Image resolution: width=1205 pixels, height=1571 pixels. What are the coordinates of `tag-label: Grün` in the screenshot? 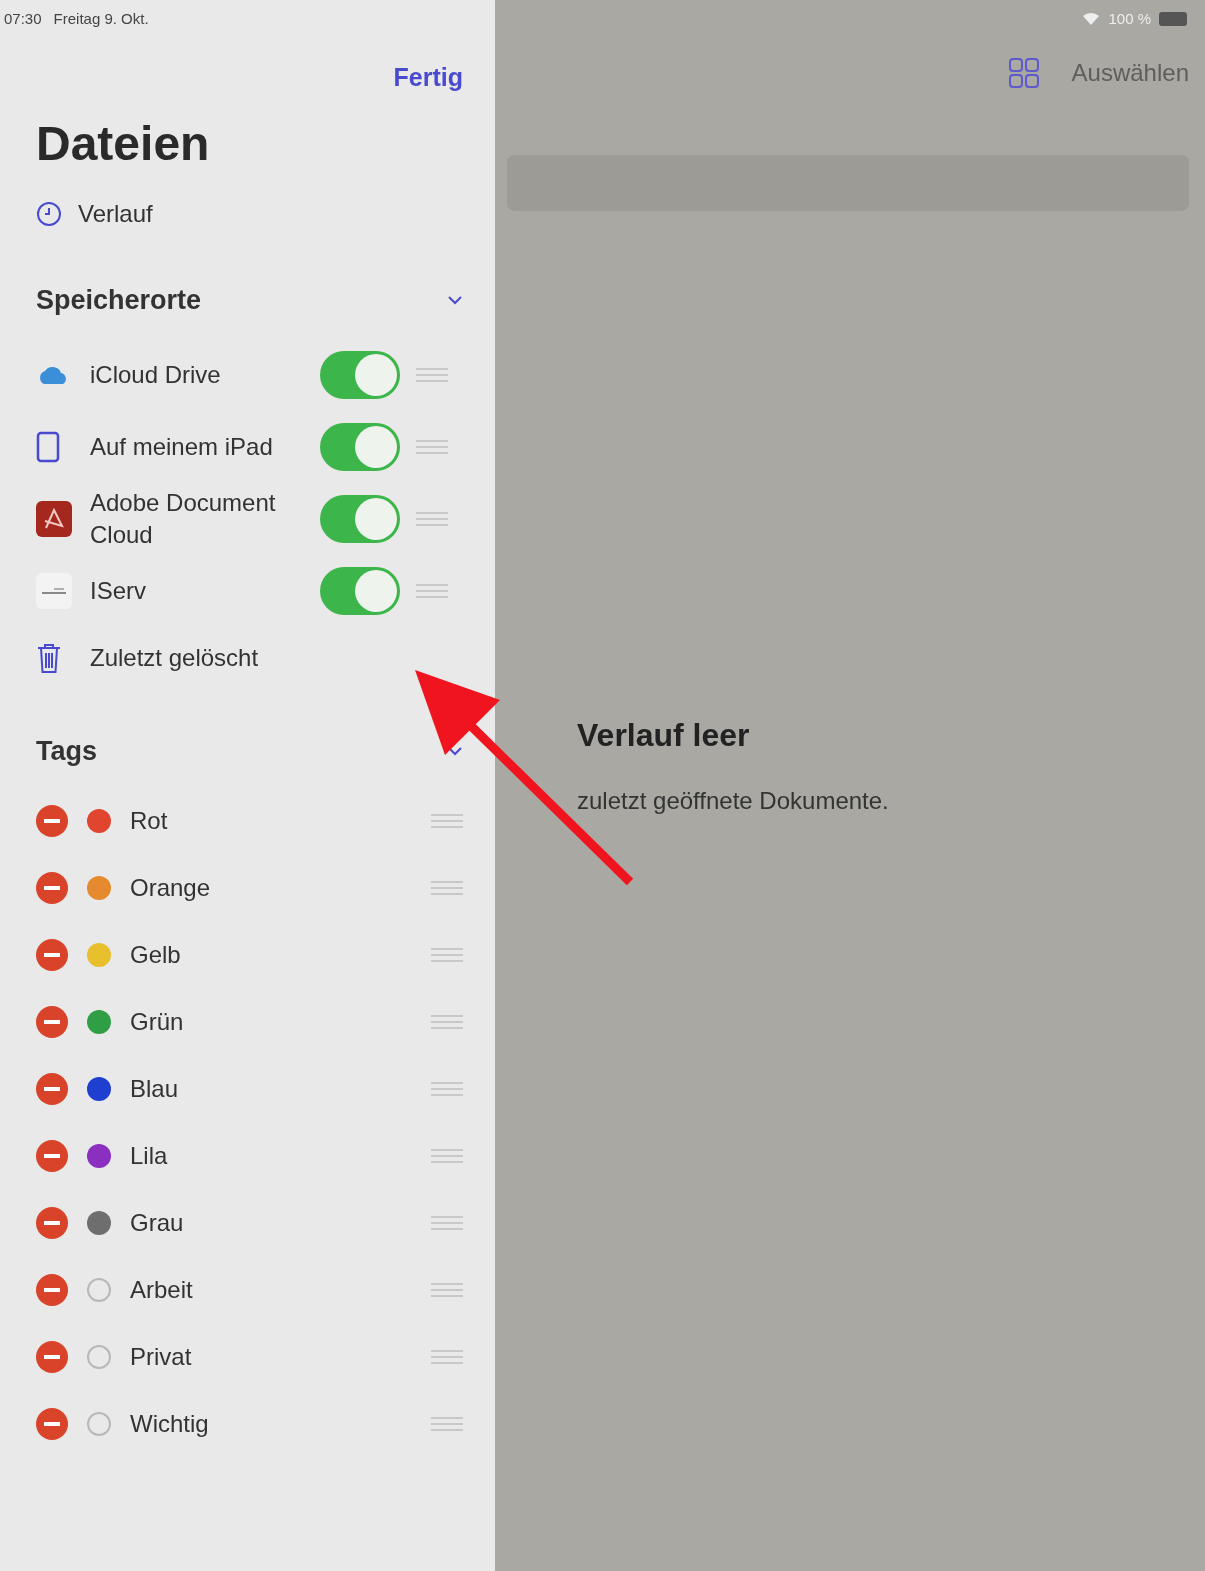 It's located at (280, 1021).